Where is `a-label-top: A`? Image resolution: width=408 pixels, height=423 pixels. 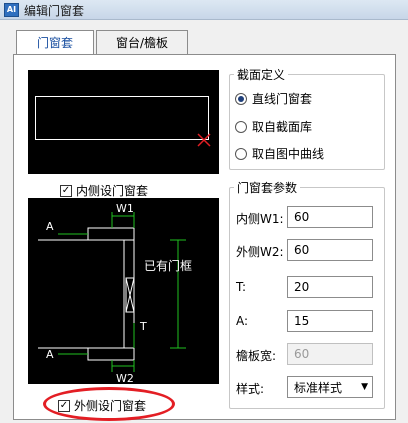 a-label-top: A is located at coordinates (50, 226).